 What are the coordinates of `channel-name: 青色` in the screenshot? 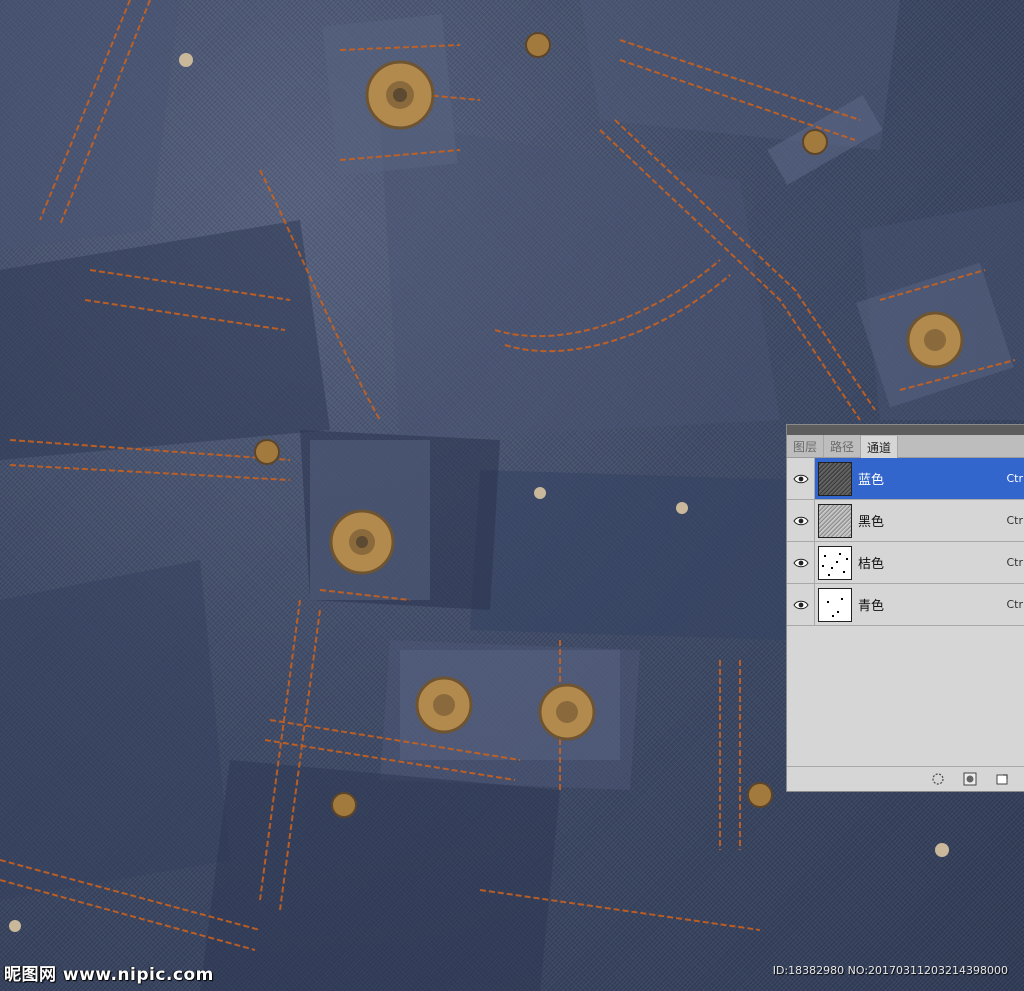 It's located at (871, 606).